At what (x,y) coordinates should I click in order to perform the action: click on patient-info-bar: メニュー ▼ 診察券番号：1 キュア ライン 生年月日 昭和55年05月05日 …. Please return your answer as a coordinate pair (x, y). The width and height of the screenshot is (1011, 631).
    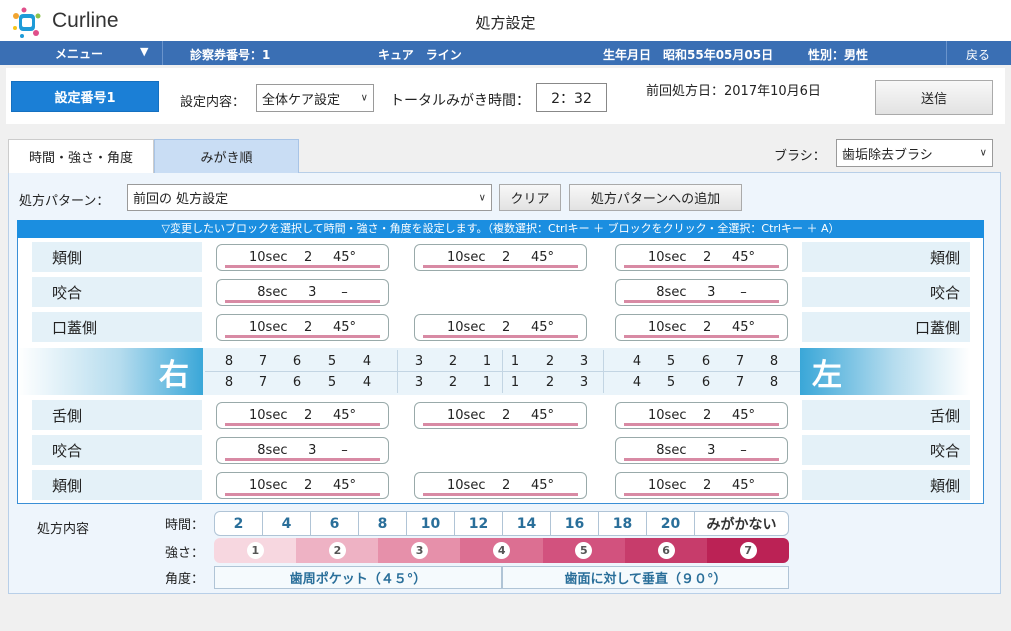
    Looking at the image, I should click on (505, 53).